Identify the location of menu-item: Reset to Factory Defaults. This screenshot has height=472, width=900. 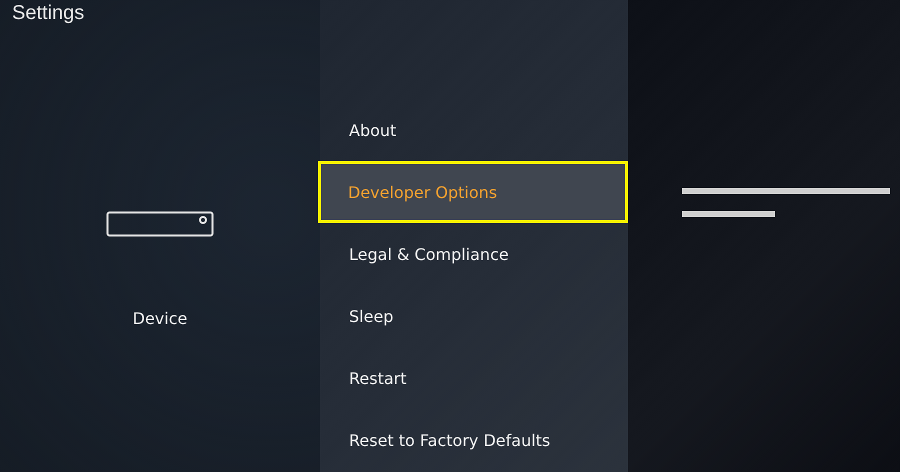
(473, 440).